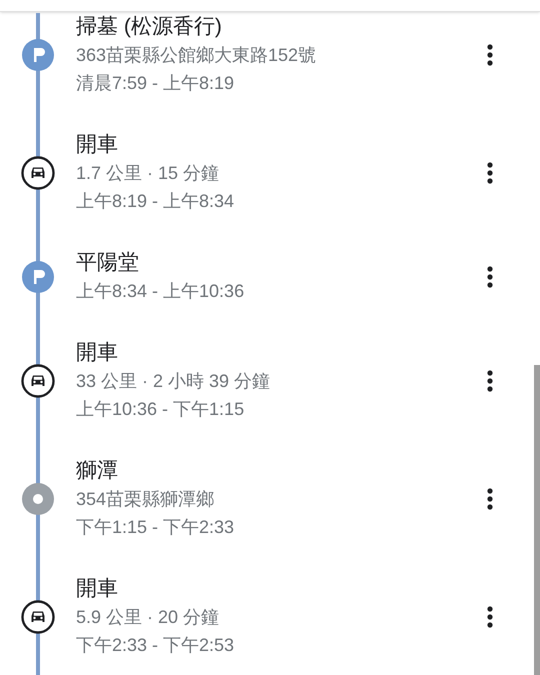  What do you see at coordinates (108, 263) in the screenshot?
I see `stop-title: 平陽堂` at bounding box center [108, 263].